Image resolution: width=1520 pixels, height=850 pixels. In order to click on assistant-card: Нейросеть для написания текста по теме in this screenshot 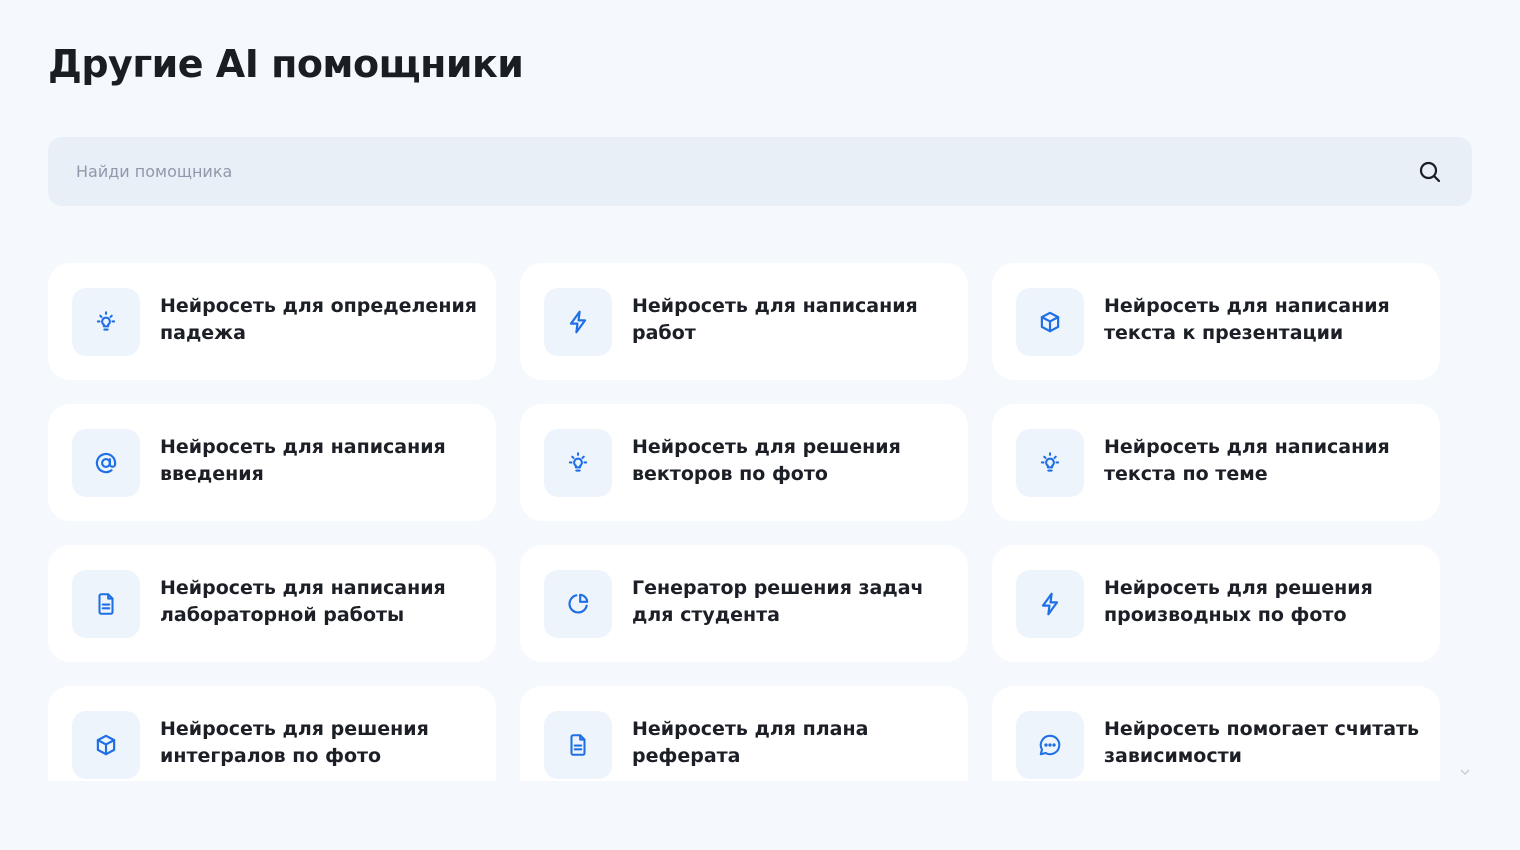, I will do `click(1216, 462)`.